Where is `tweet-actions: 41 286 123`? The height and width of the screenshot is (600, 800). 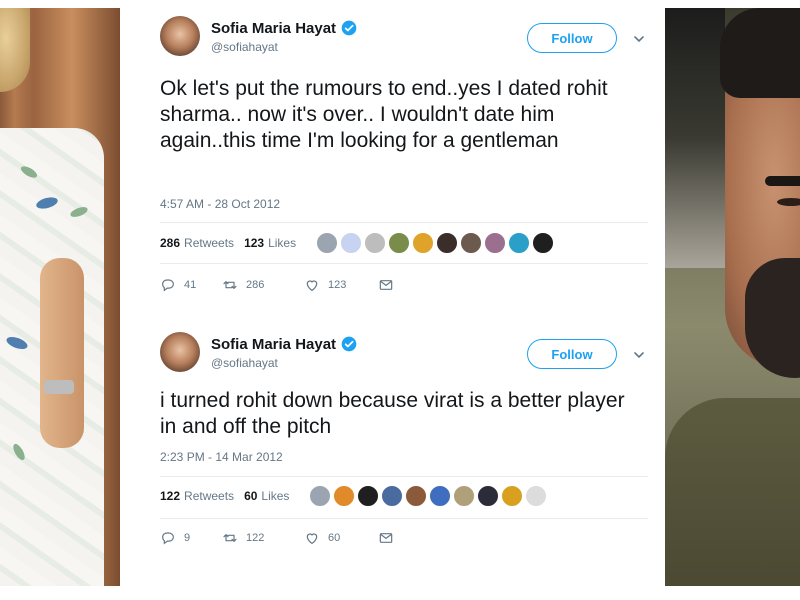 tweet-actions: 41 286 123 is located at coordinates (277, 285).